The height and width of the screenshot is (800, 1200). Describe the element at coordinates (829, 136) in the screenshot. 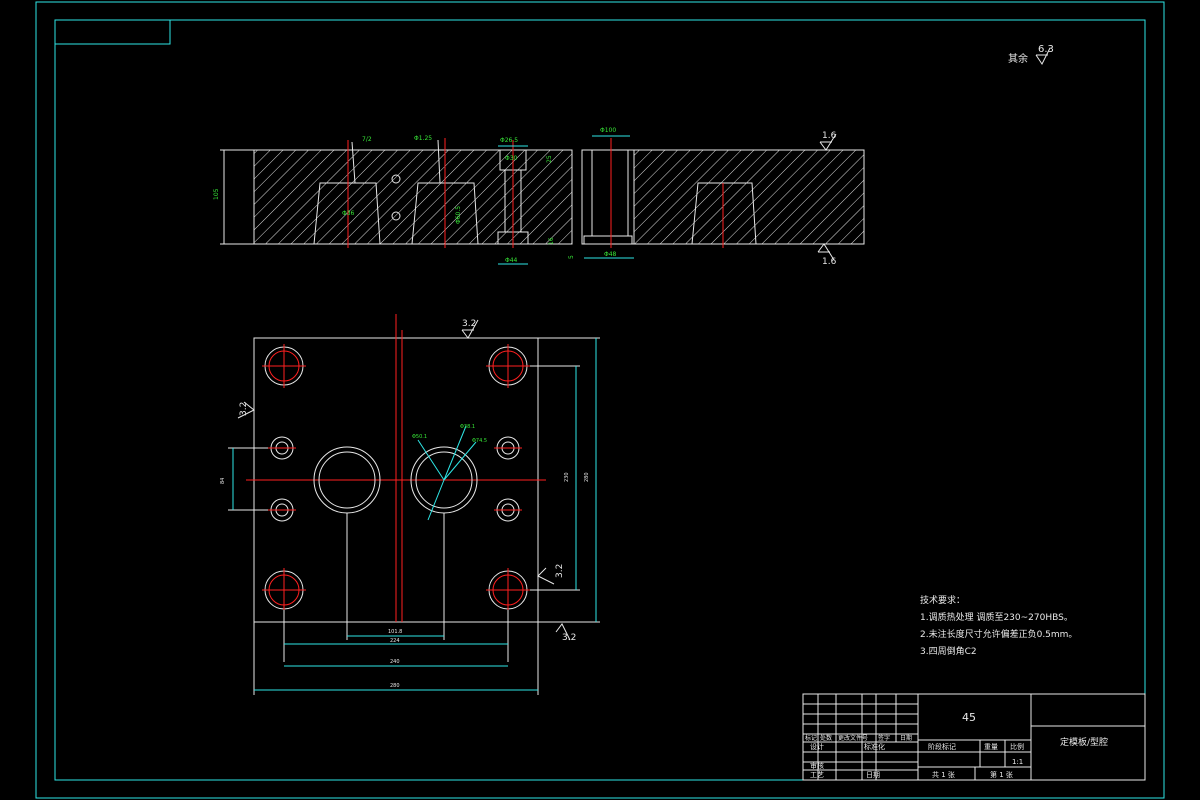

I see `roughness-top: 1.6` at that location.